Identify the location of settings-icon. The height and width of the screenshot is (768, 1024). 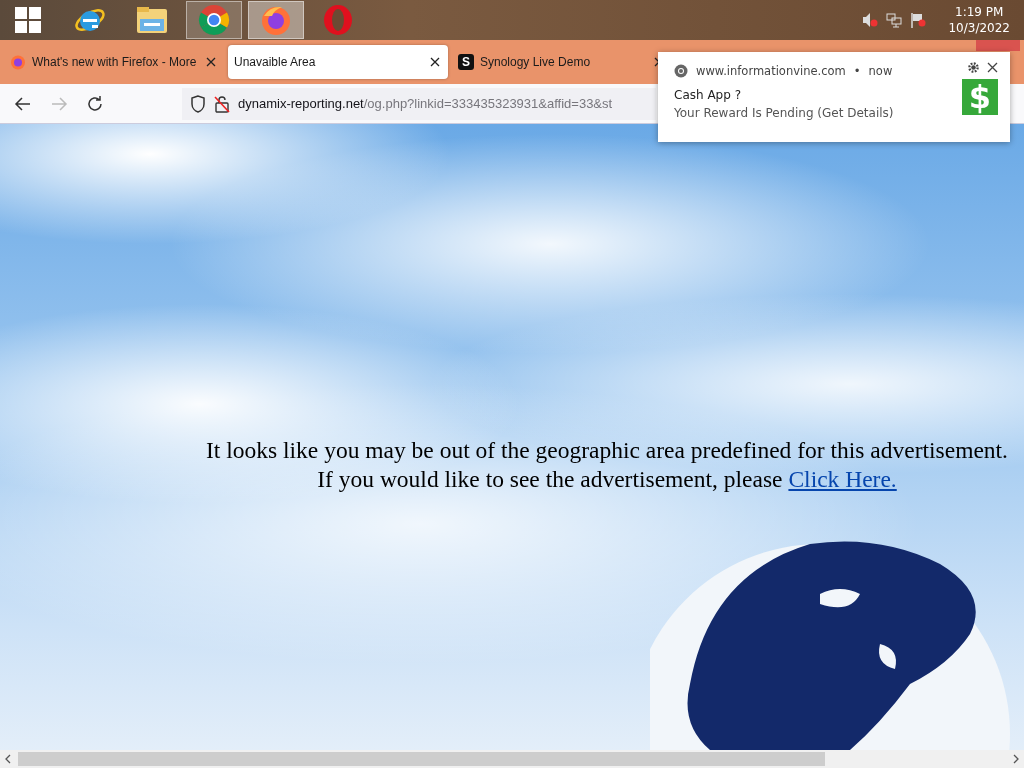
(973, 67).